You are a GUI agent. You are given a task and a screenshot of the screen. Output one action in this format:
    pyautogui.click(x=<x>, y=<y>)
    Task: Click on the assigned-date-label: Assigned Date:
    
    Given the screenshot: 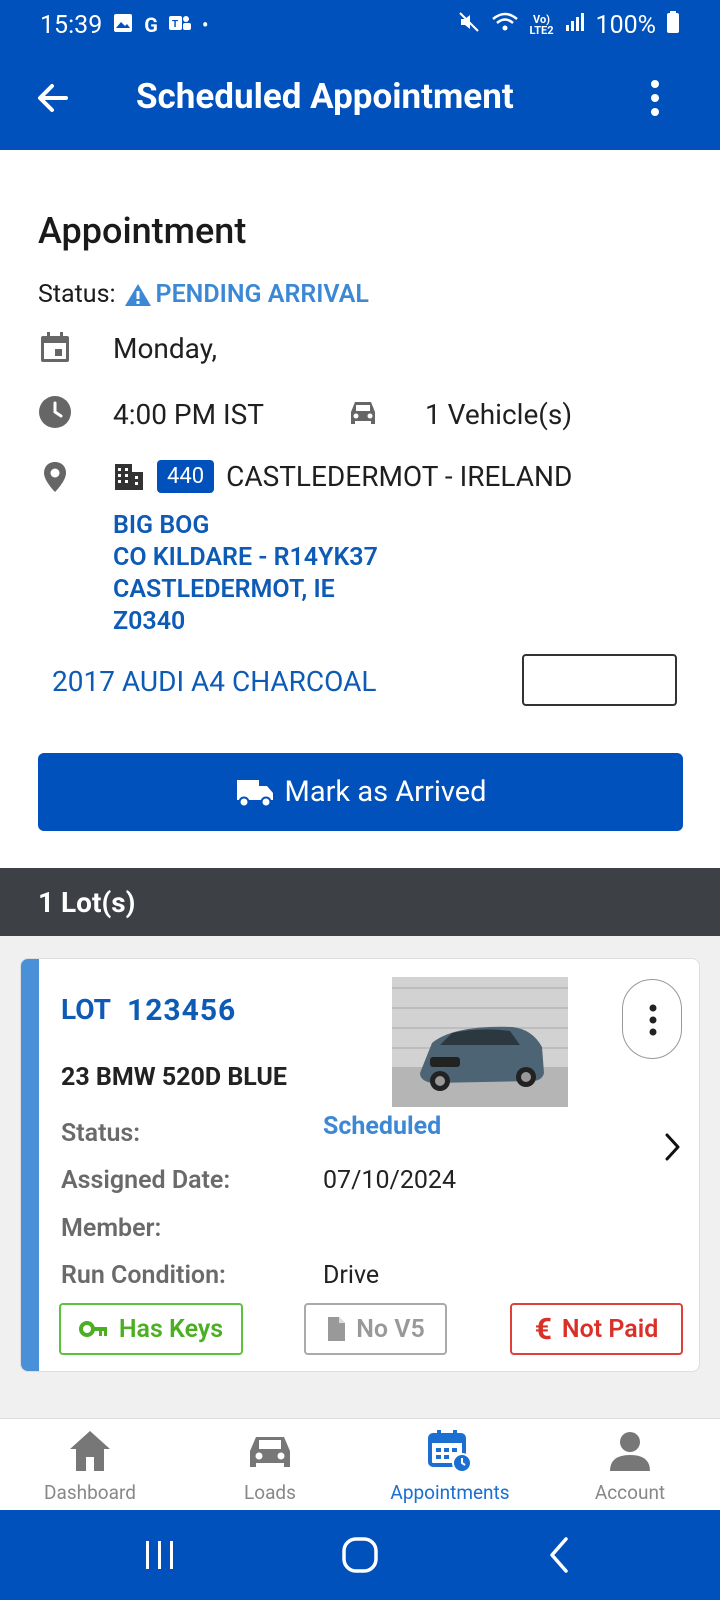 What is the action you would take?
    pyautogui.click(x=146, y=1180)
    